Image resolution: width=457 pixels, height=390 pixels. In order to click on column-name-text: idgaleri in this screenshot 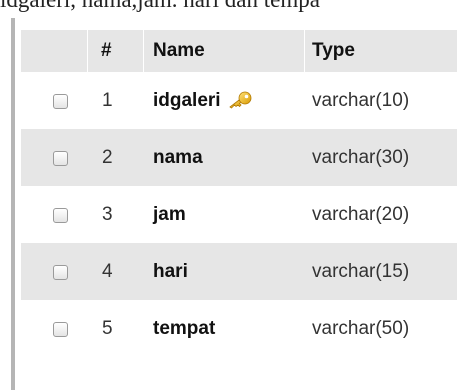, I will do `click(187, 100)`.